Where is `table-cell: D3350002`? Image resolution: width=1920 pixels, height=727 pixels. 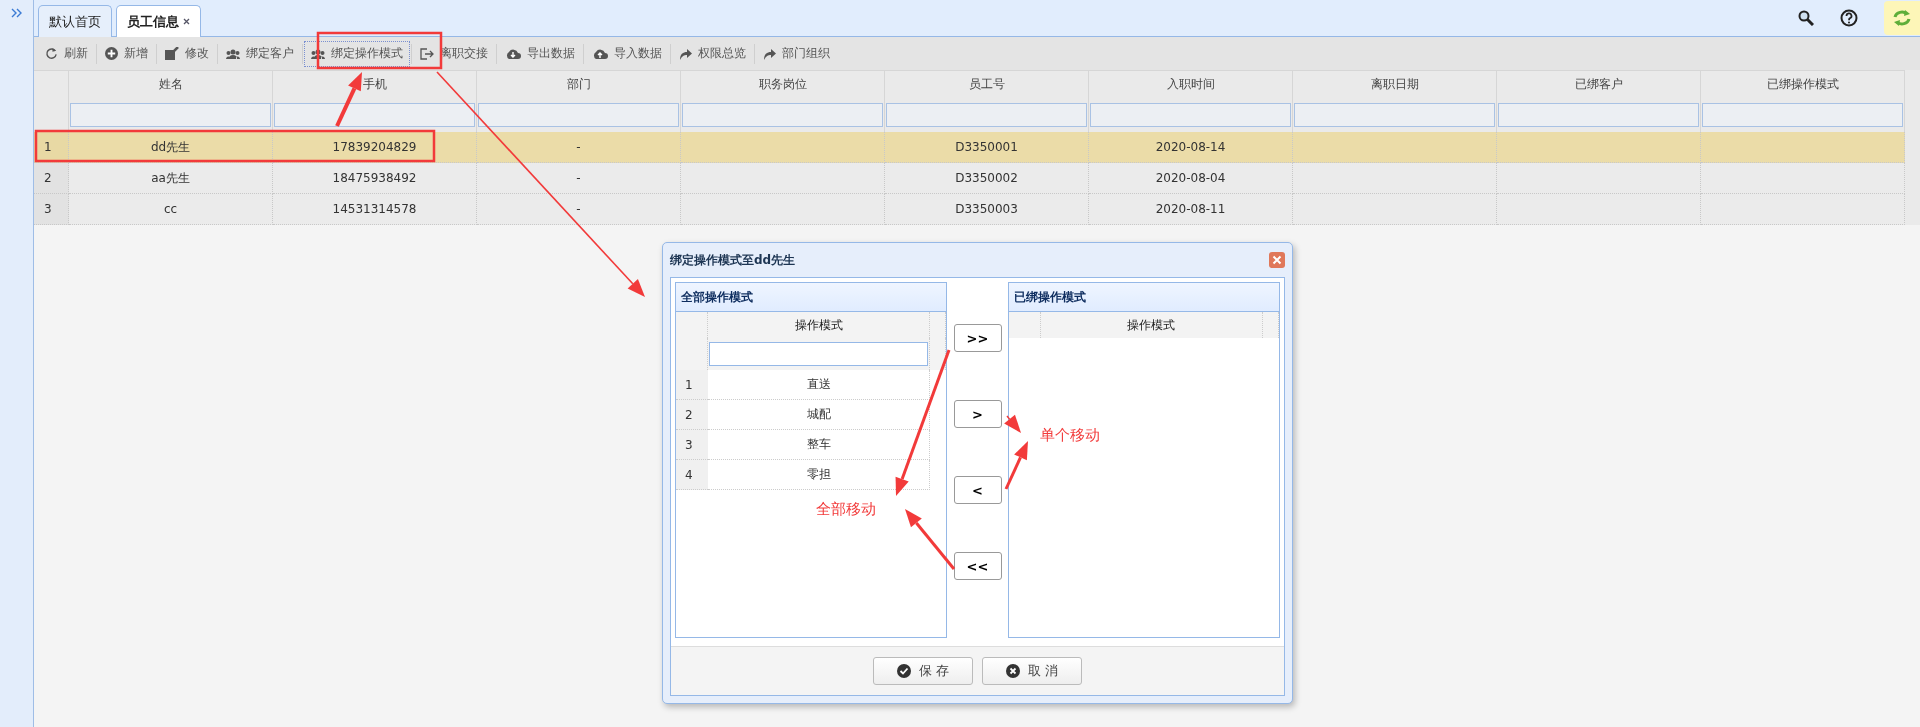
table-cell: D3350002 is located at coordinates (987, 178).